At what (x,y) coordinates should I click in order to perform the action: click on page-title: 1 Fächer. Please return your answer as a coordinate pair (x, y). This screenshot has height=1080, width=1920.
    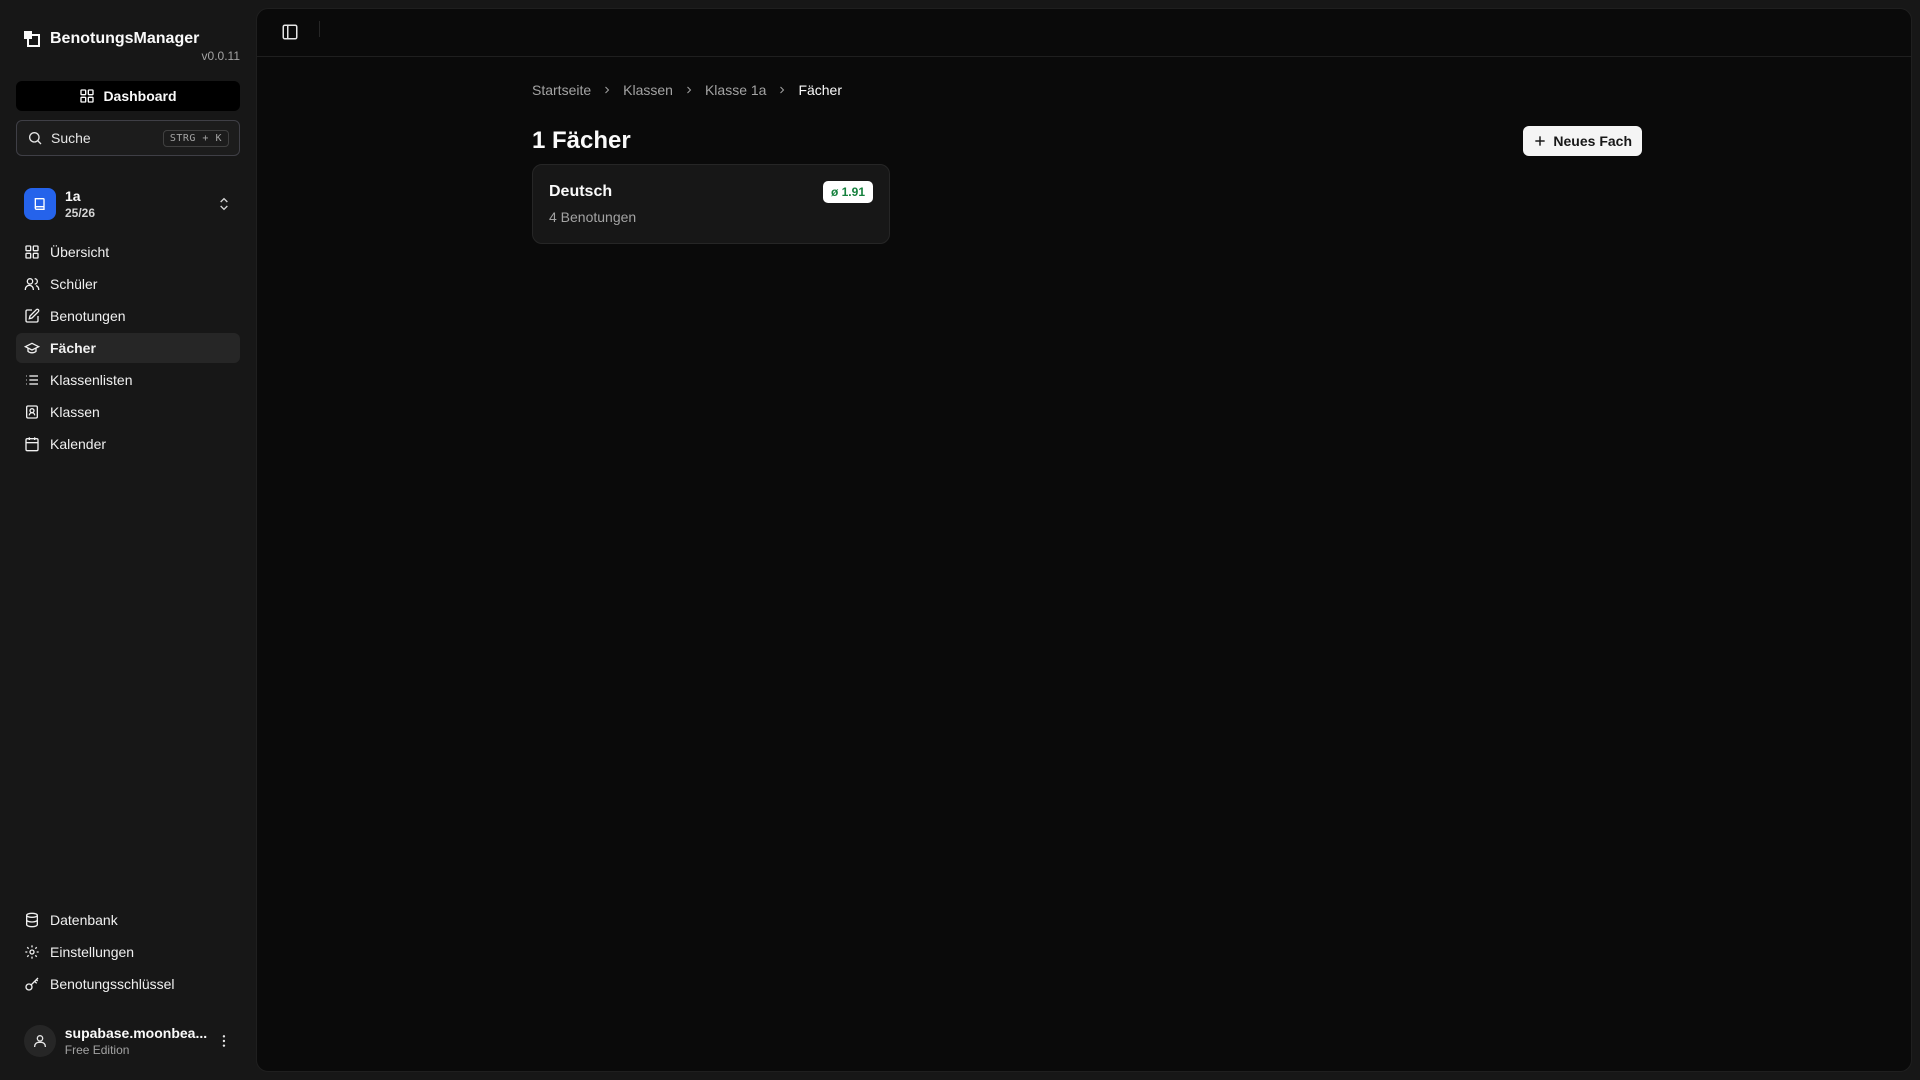
    Looking at the image, I should click on (581, 140).